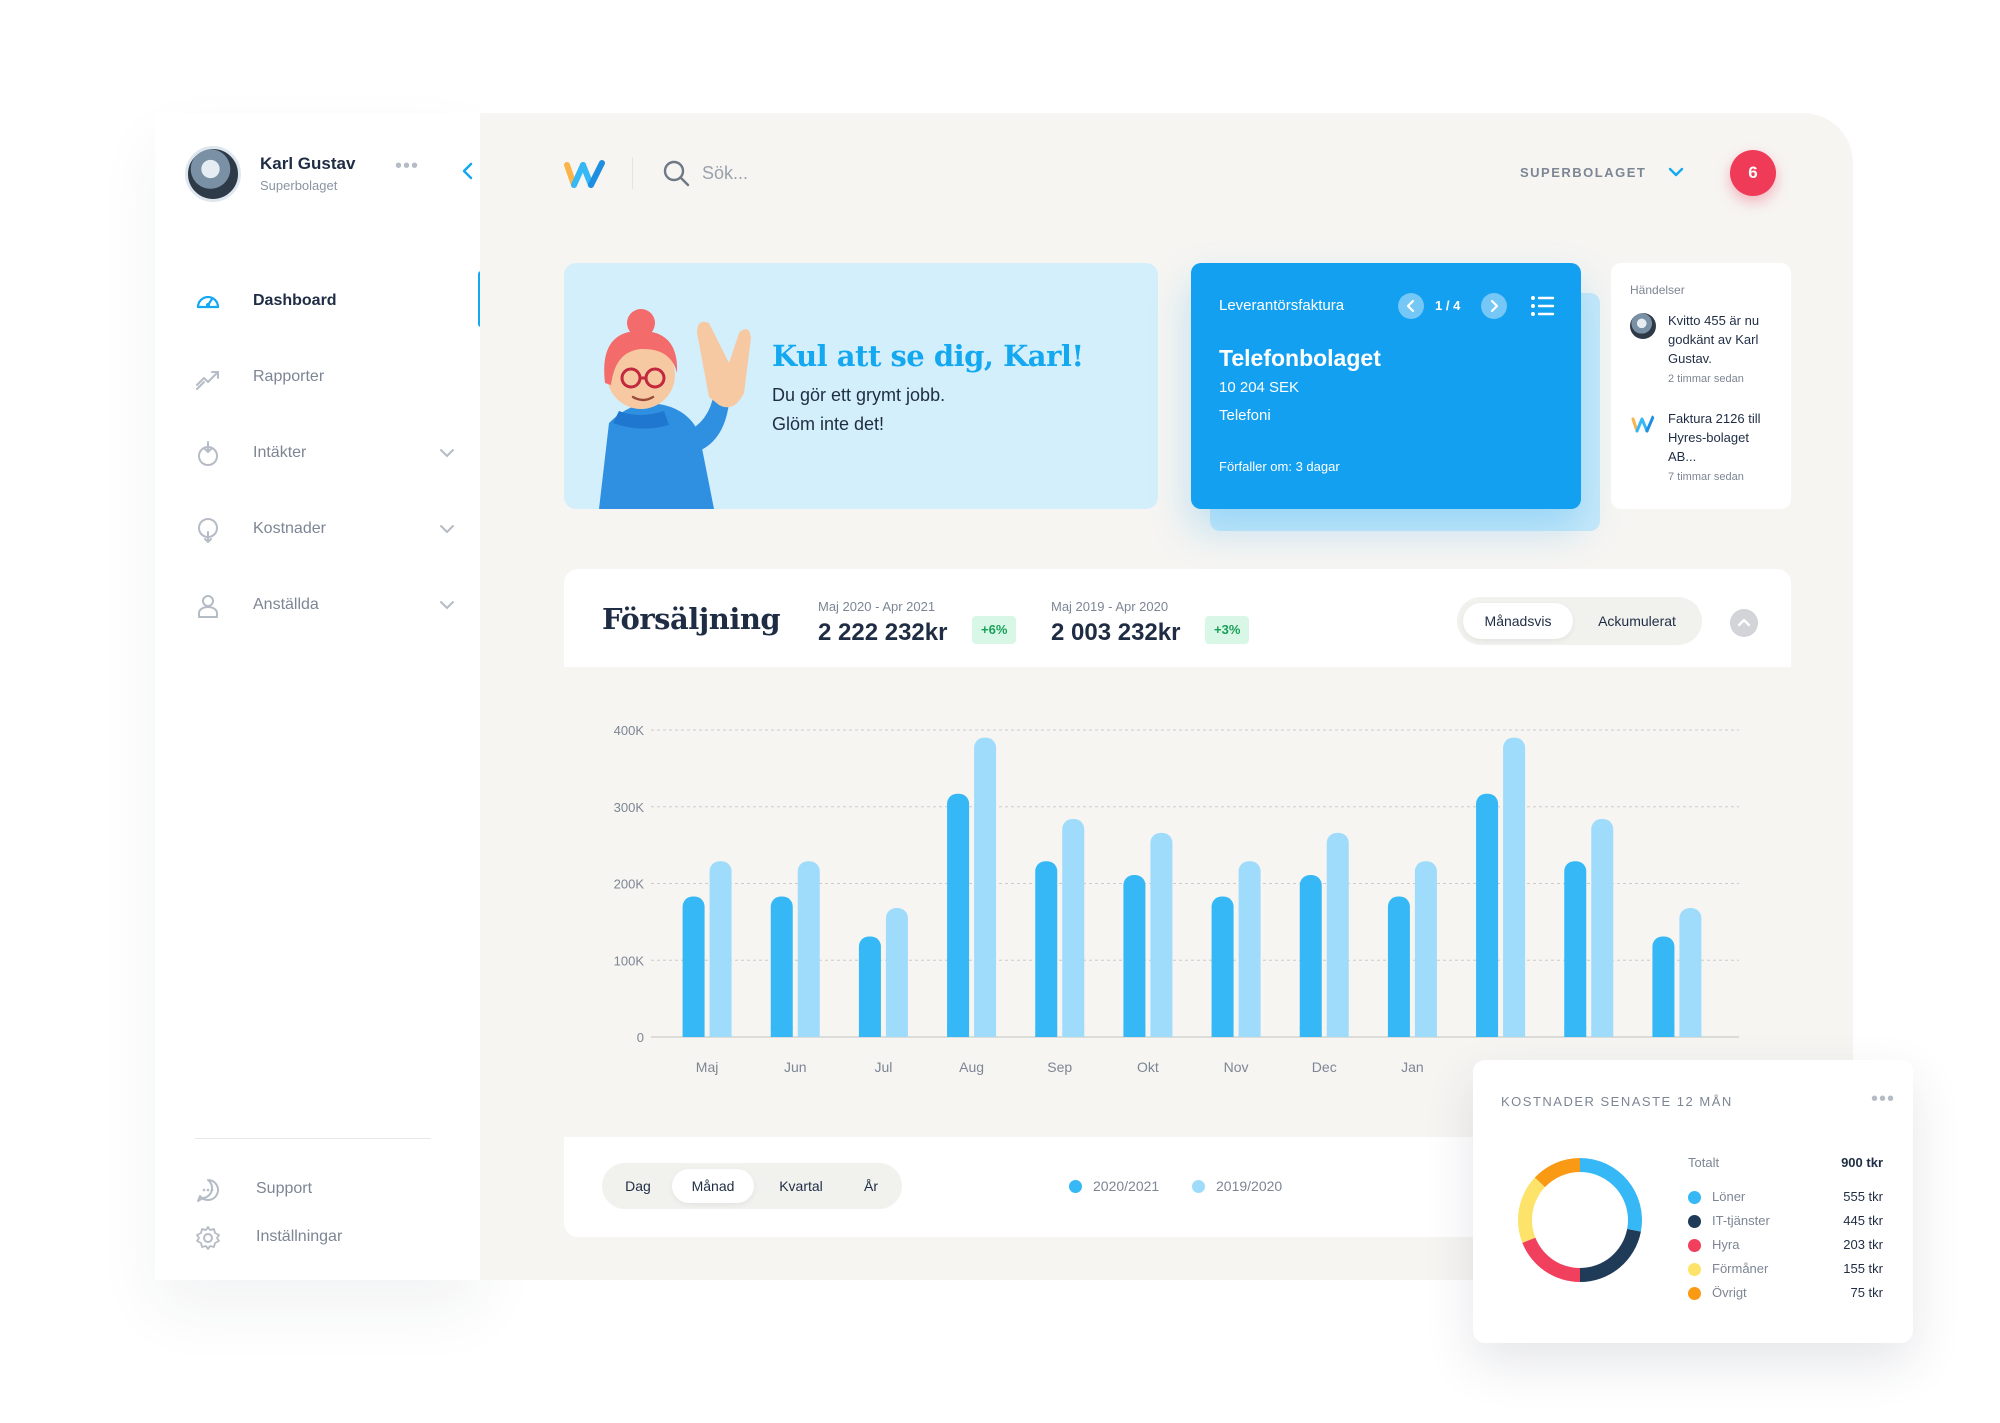  I want to click on x-tick-label: Okt, so click(1148, 1067).